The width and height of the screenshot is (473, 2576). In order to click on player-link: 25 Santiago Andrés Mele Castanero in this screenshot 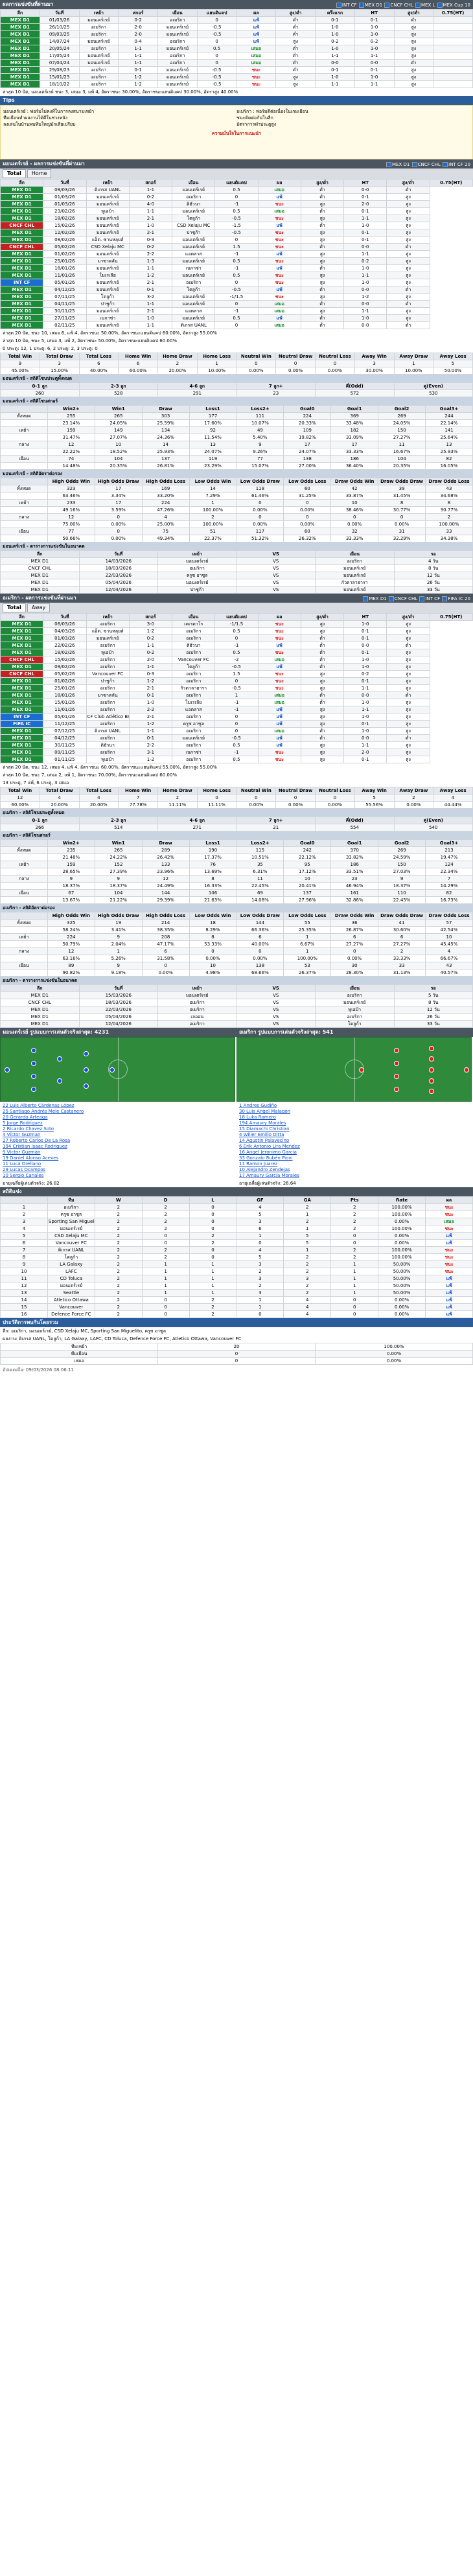, I will do `click(118, 1112)`.